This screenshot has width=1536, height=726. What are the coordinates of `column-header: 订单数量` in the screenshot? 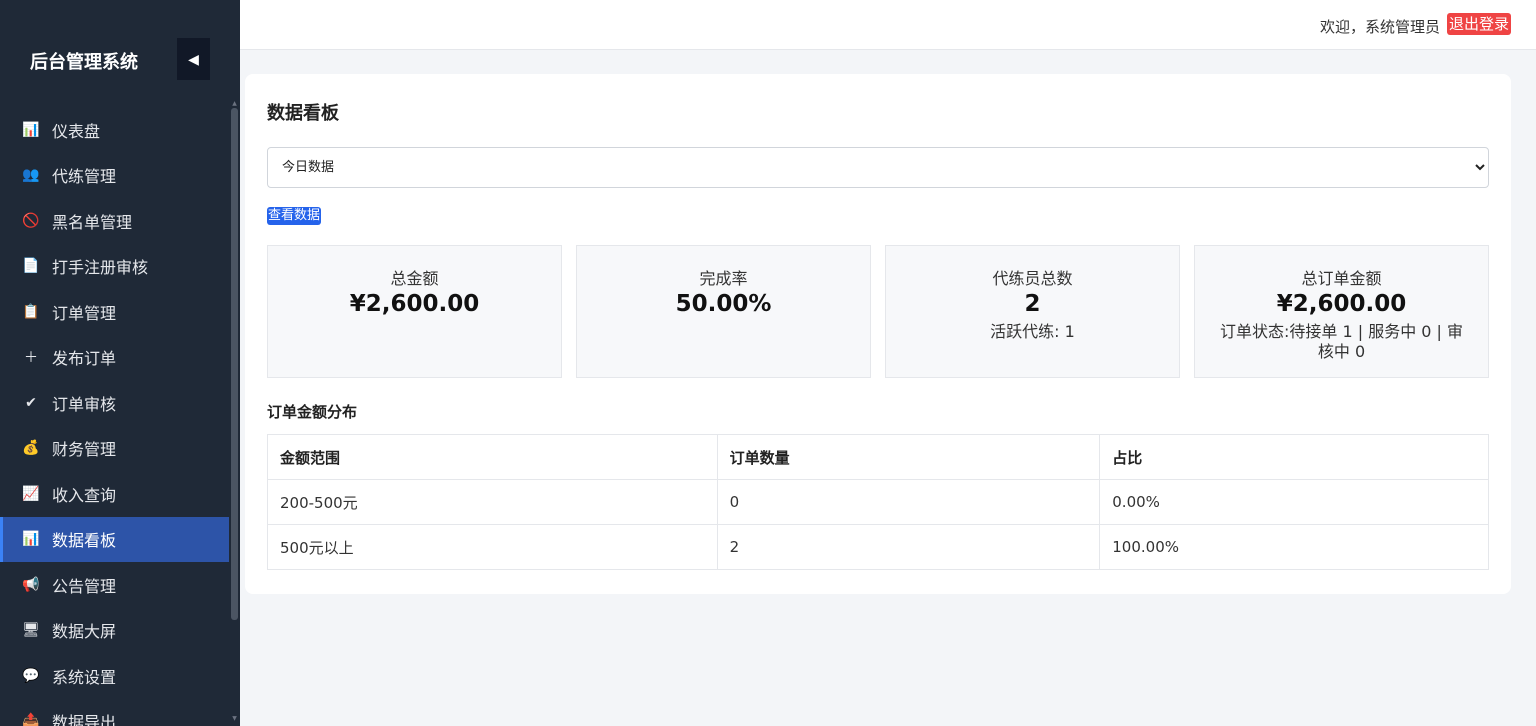 It's located at (908, 457).